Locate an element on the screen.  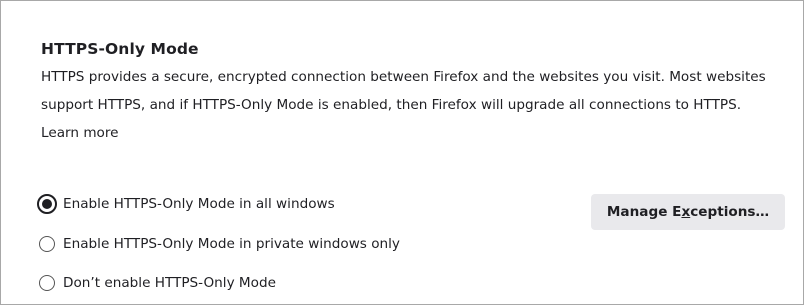
radio-label-disable: Don’t enable HTTPS-Only Mode is located at coordinates (169, 283).